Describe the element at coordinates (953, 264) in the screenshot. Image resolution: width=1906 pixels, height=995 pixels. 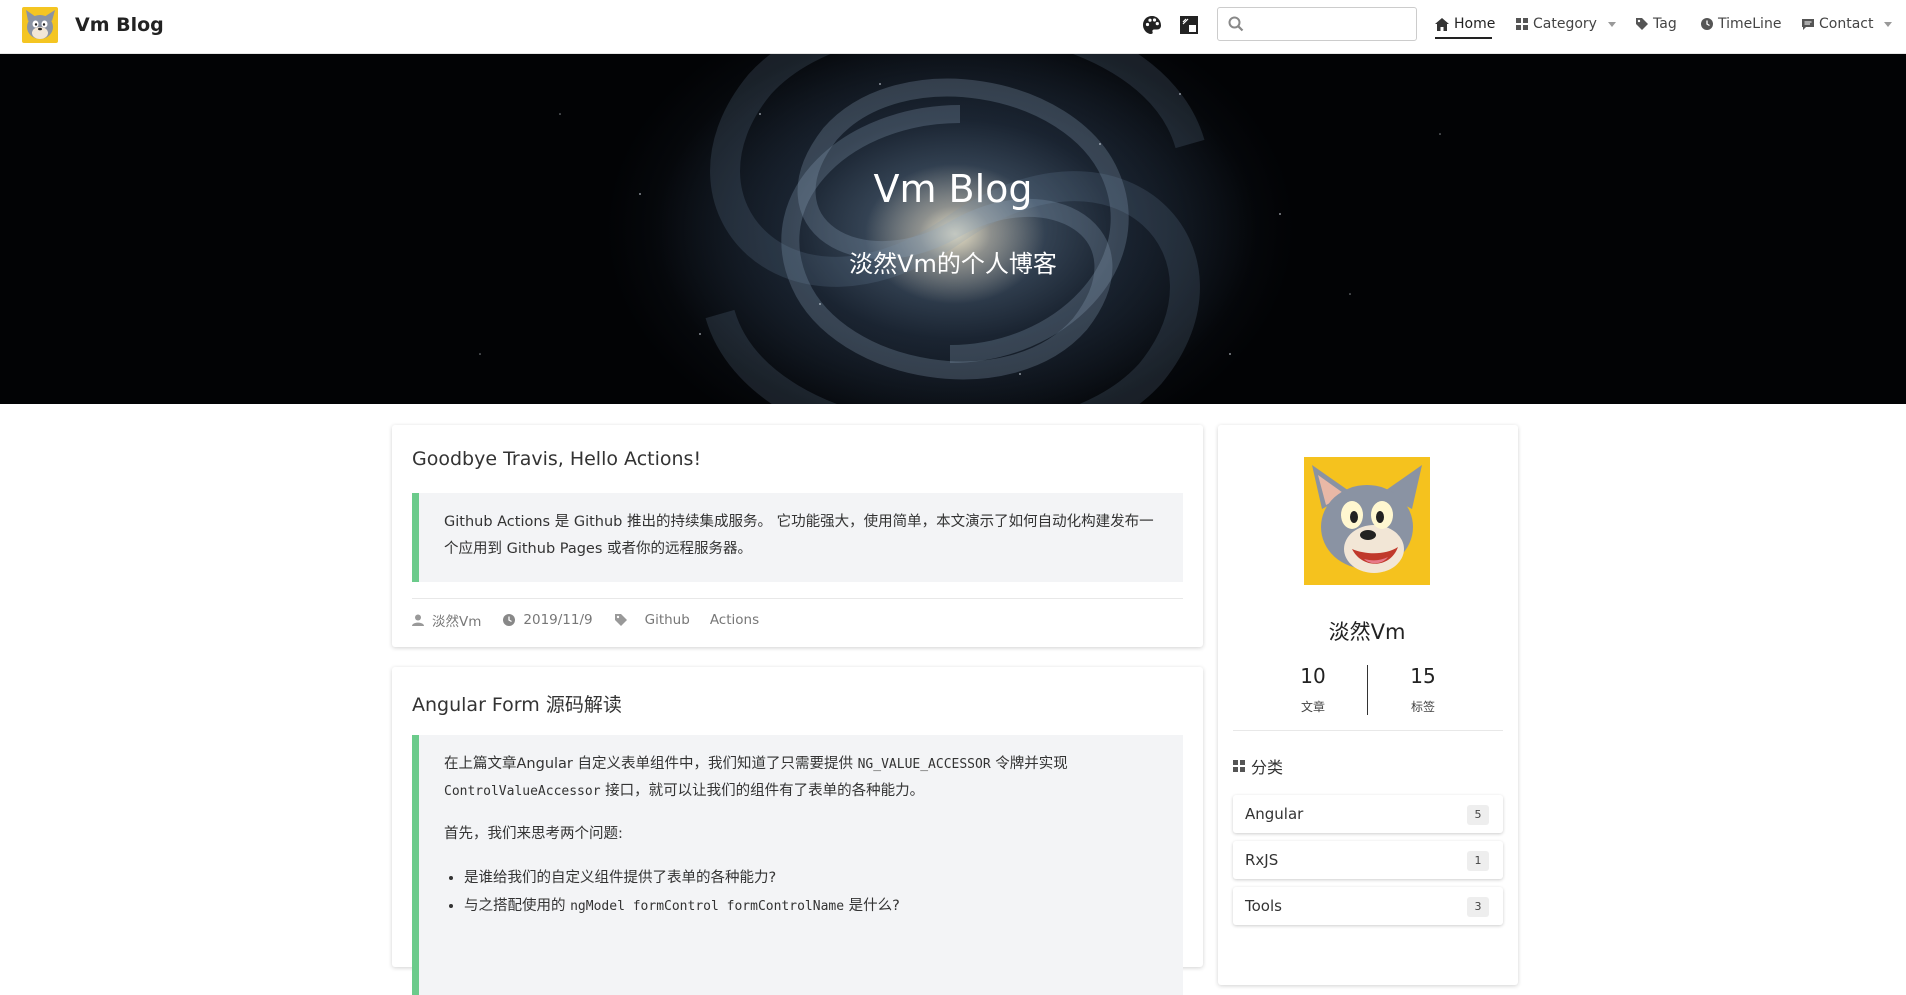
I see `hero-subtitle: 淡然Vm的个人博客` at that location.